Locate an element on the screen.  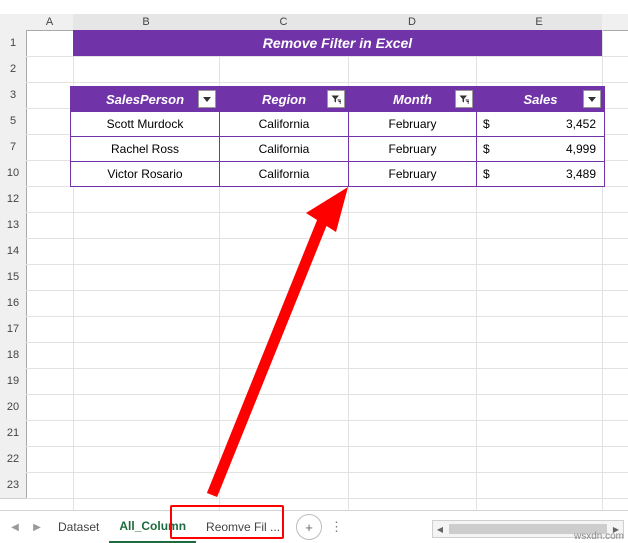
table-header-row: SalesPerson Region Month Sales is located at coordinates (337, 99).